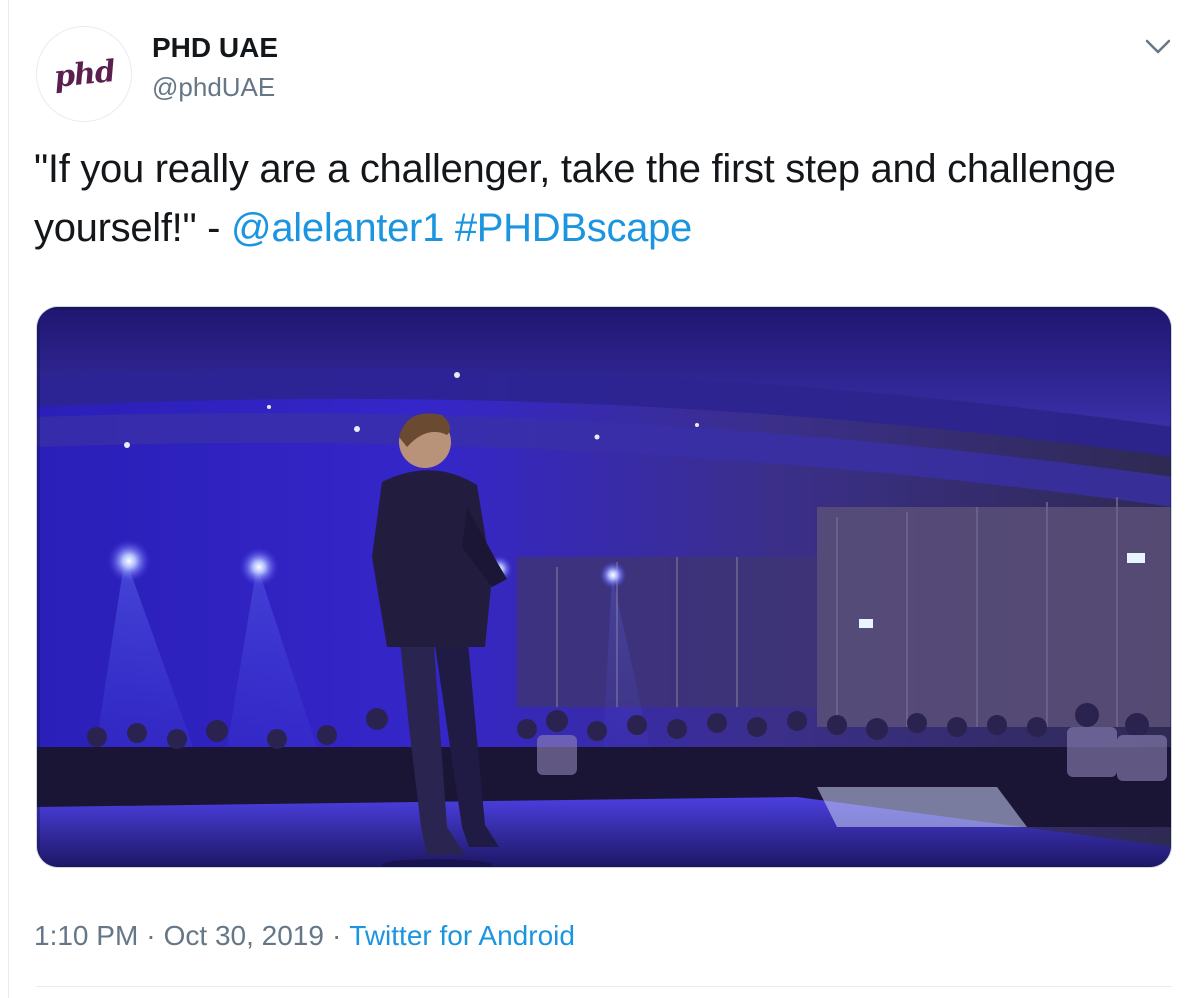 The width and height of the screenshot is (1202, 998). I want to click on tweet-time: 1:10 PM, so click(86, 935).